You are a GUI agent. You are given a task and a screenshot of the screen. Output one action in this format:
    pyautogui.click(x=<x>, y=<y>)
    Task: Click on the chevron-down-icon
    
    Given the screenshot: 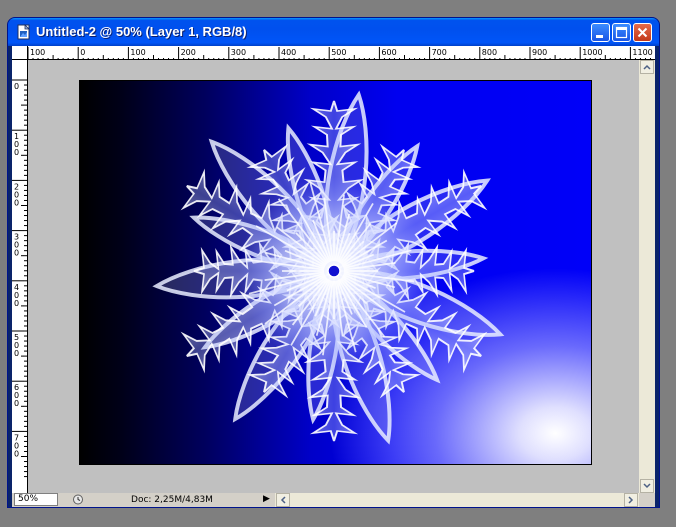 What is the action you would take?
    pyautogui.click(x=647, y=486)
    